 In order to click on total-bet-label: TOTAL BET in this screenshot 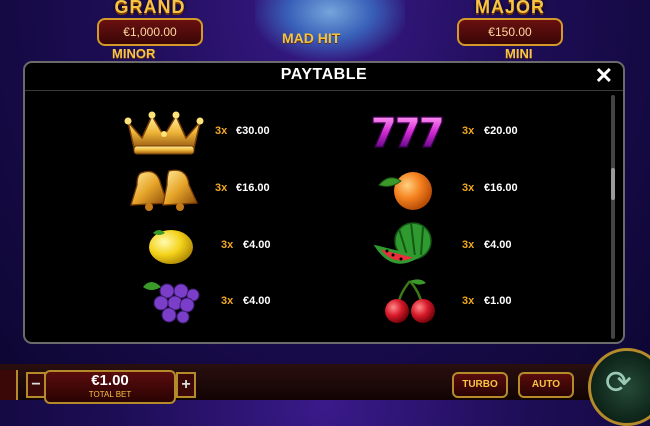, I will do `click(110, 394)`.